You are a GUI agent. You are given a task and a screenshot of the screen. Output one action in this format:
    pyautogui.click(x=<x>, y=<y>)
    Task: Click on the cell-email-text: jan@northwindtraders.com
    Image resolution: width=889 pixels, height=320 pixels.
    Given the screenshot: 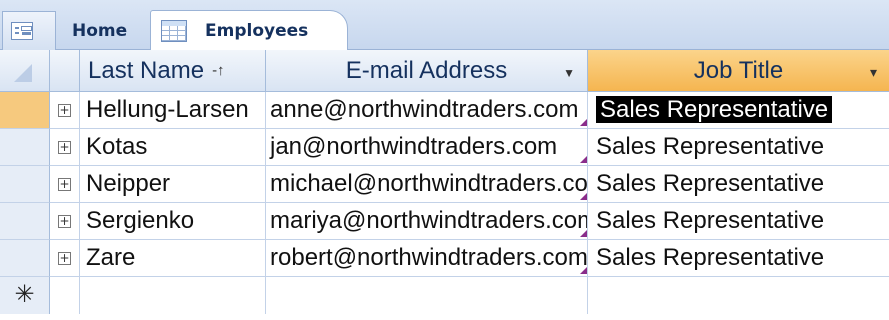 What is the action you would take?
    pyautogui.click(x=414, y=146)
    